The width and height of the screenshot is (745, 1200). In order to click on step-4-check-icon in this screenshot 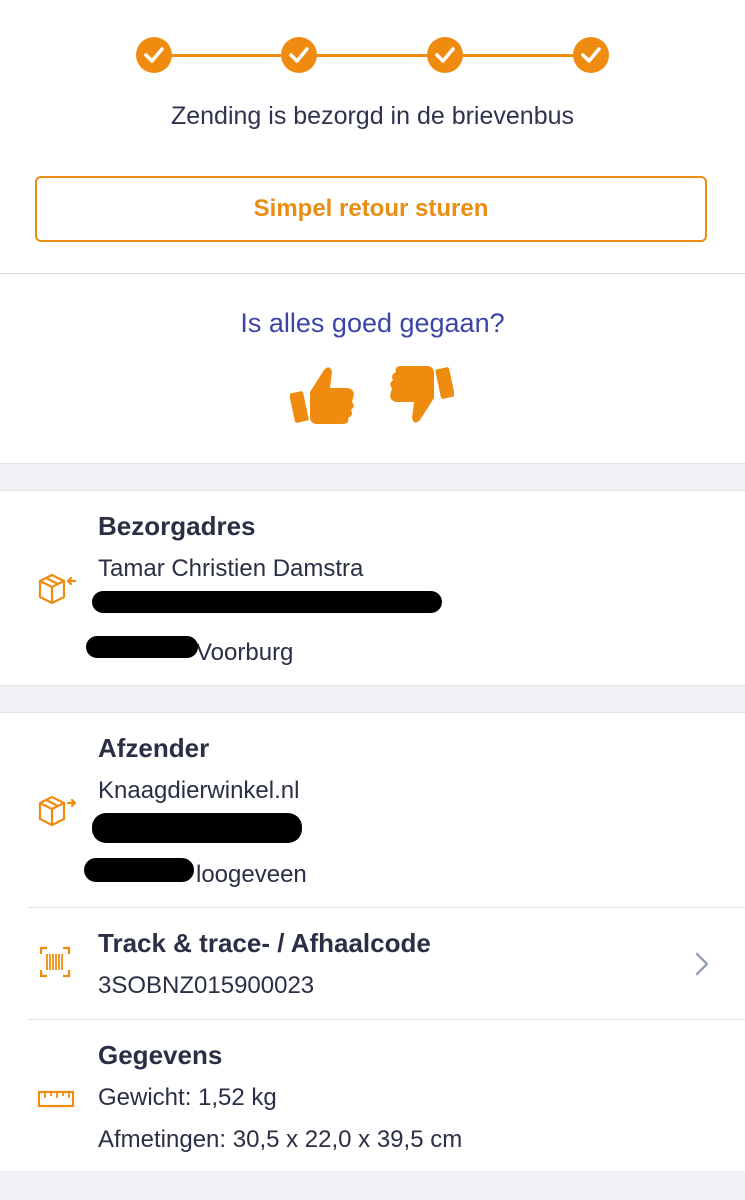, I will do `click(591, 55)`.